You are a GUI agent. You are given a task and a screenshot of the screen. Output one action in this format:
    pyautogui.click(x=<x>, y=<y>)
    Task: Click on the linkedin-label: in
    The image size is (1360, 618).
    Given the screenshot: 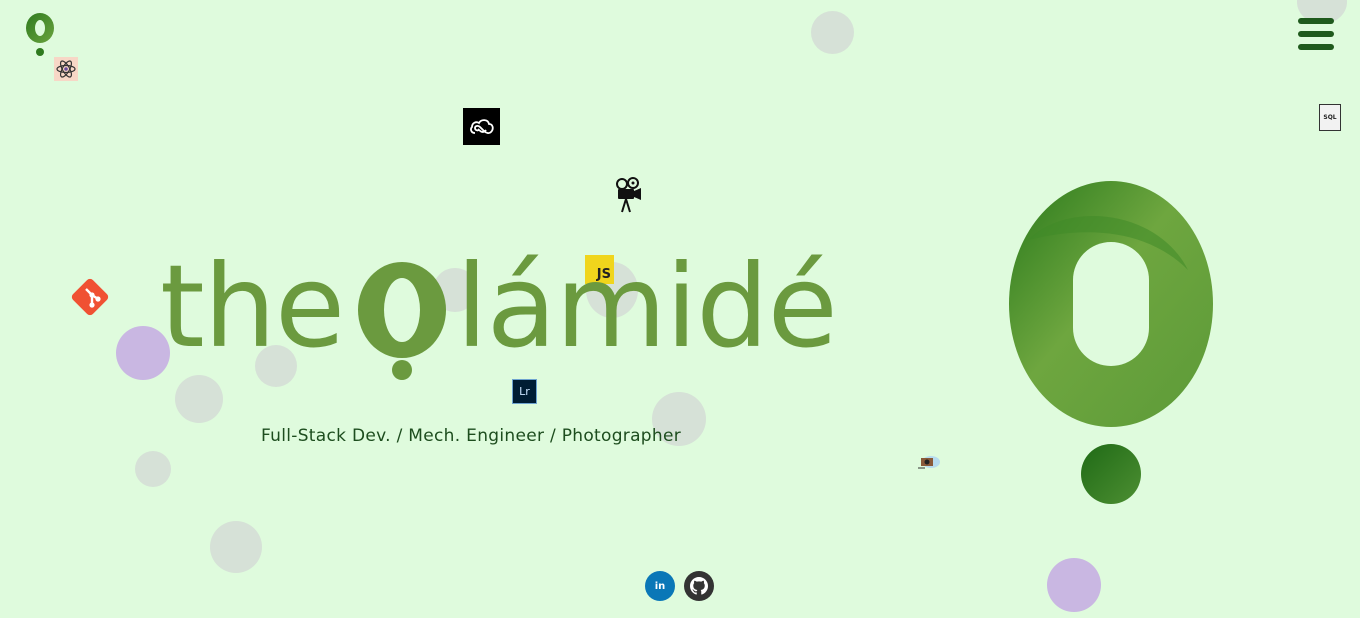 What is the action you would take?
    pyautogui.click(x=660, y=586)
    